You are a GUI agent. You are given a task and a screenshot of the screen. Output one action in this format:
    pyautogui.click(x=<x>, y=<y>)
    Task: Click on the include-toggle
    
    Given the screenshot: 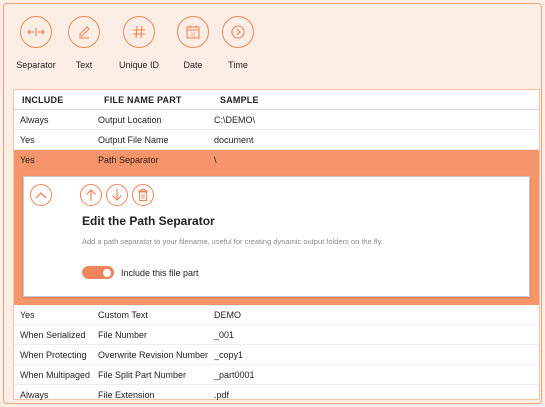 What is the action you would take?
    pyautogui.click(x=98, y=272)
    